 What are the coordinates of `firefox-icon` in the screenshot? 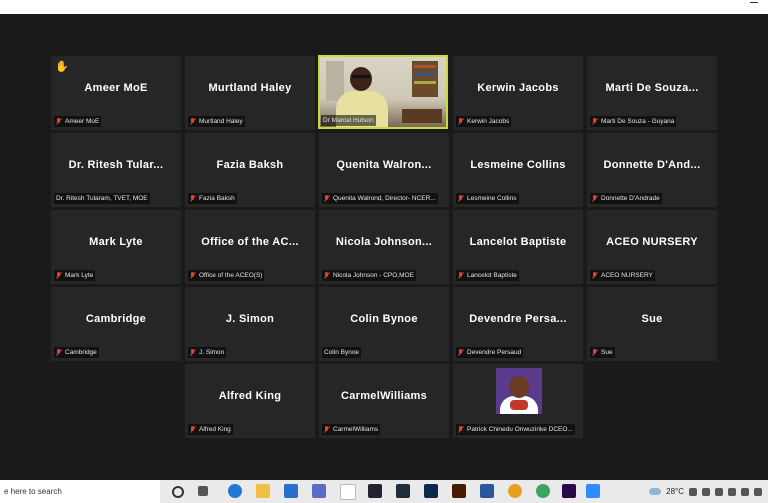 It's located at (515, 491).